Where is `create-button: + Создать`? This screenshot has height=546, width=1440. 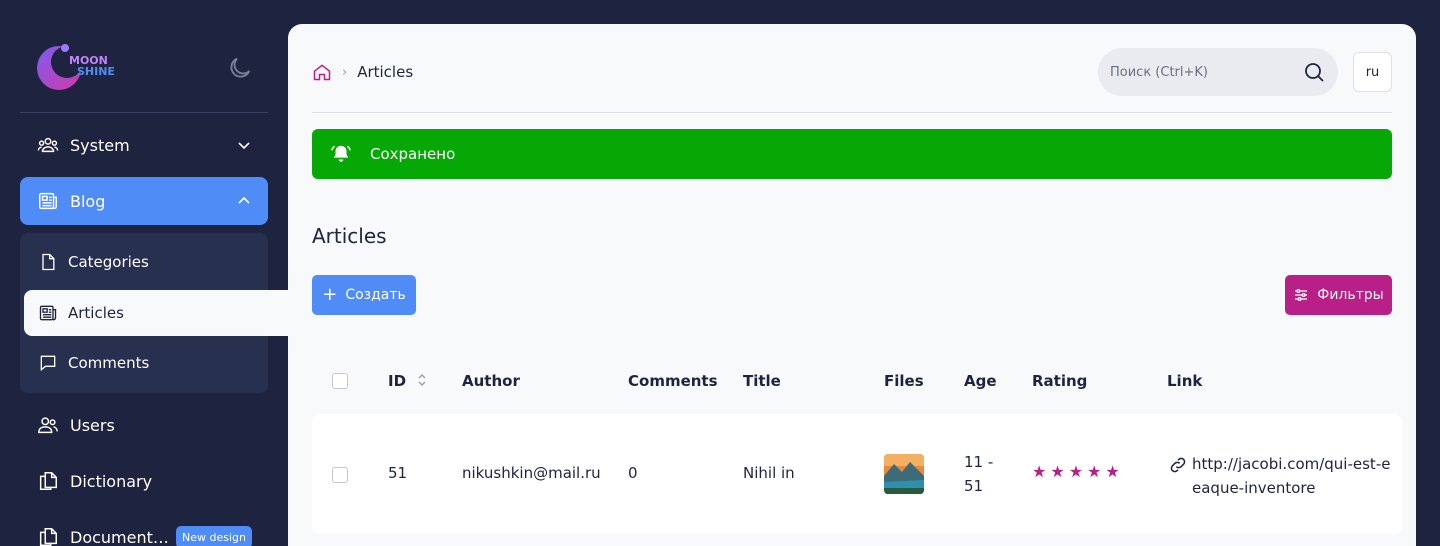 create-button: + Создать is located at coordinates (364, 295).